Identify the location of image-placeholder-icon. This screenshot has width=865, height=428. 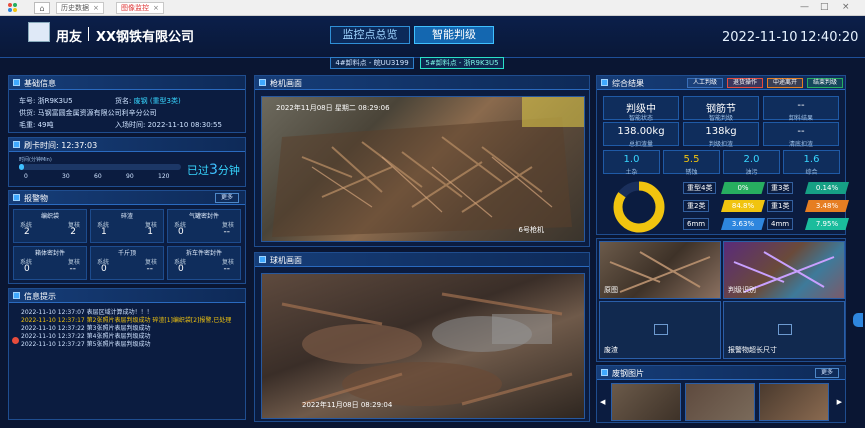
(785, 329).